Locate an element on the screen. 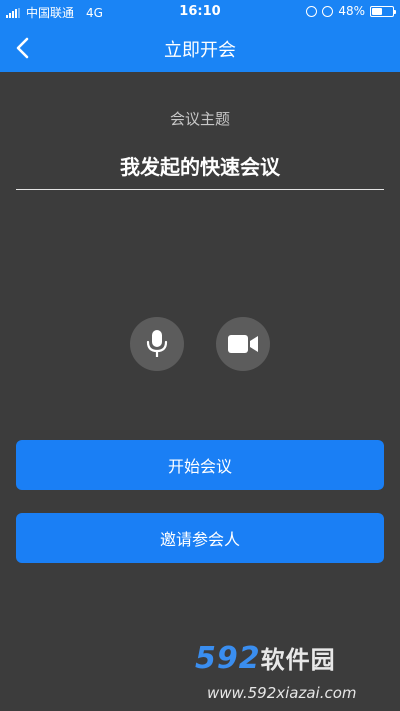 Image resolution: width=400 pixels, height=711 pixels. status-right: 48% is located at coordinates (351, 11).